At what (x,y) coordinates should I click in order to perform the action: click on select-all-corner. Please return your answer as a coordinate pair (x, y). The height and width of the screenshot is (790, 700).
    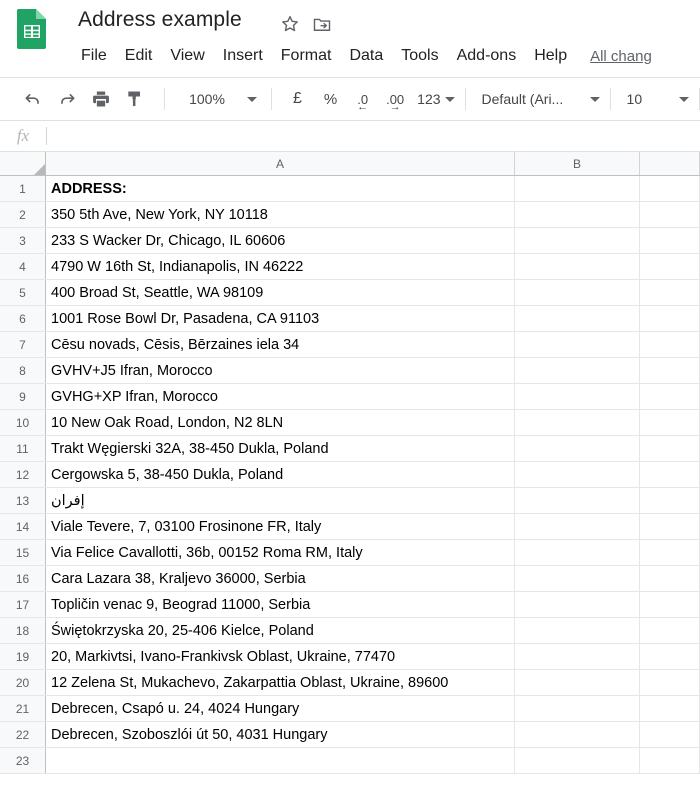
    Looking at the image, I should click on (23, 163).